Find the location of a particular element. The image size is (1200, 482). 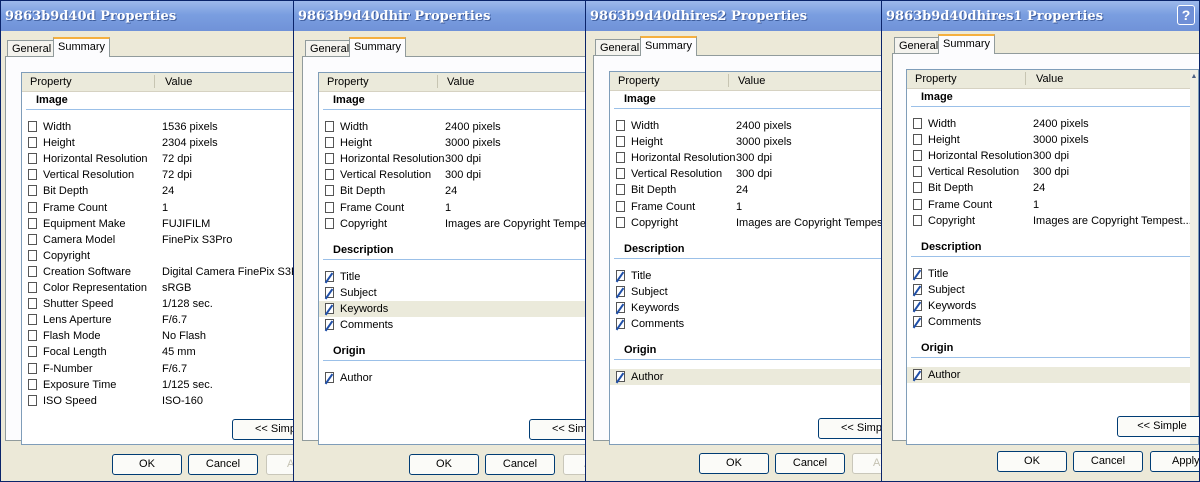

property-row: Copyright is located at coordinates (160, 256).